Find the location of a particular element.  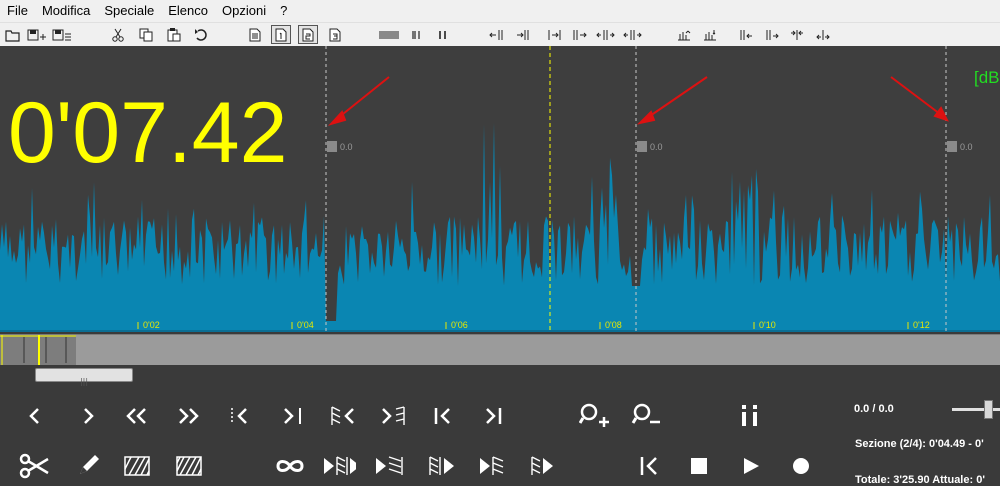

play-to-end-button is located at coordinates (391, 466).